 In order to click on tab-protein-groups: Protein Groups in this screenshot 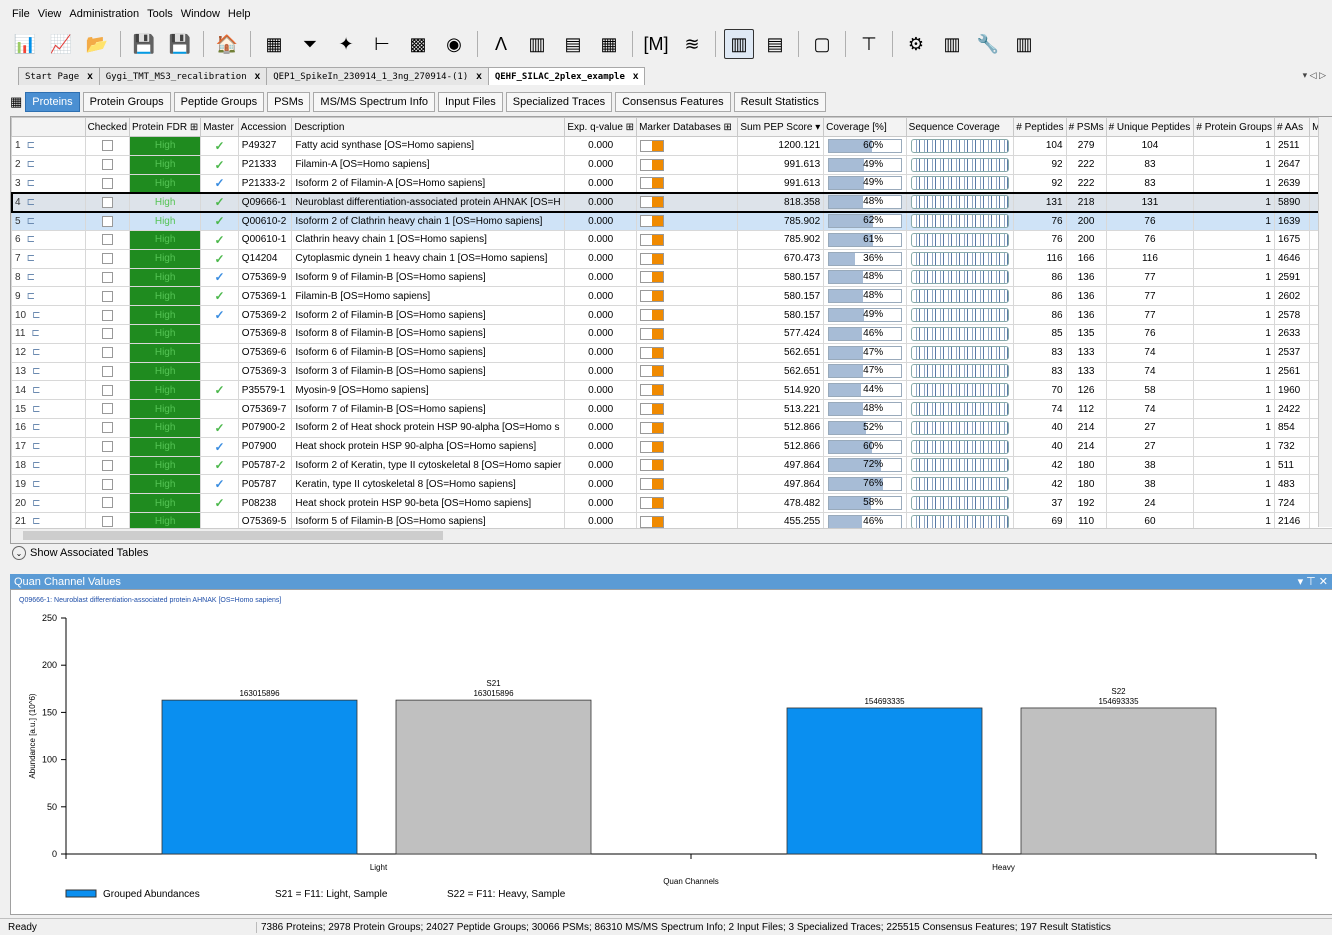, I will do `click(127, 102)`.